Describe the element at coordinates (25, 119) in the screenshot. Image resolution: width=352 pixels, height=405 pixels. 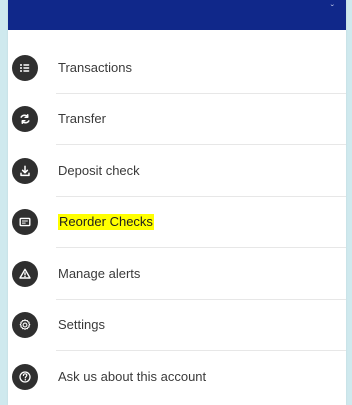
I see `transfer-icon` at that location.